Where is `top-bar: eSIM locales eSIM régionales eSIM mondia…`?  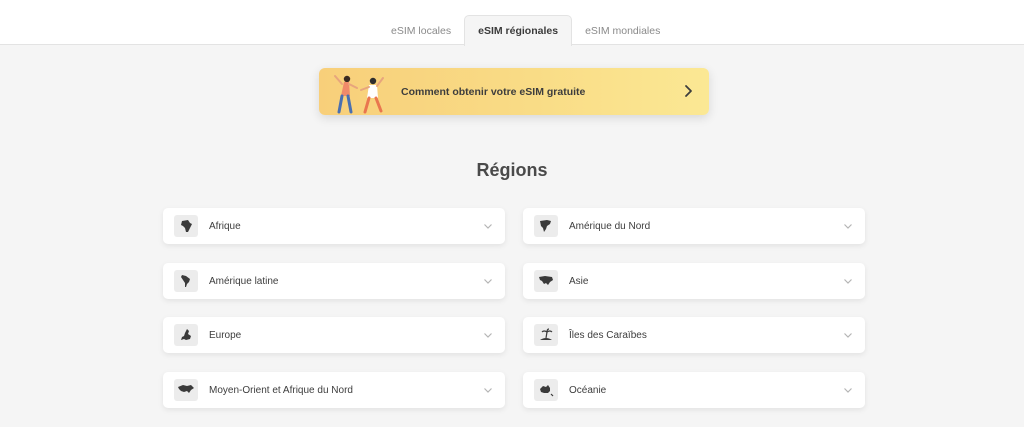
top-bar: eSIM locales eSIM régionales eSIM mondia… is located at coordinates (512, 23).